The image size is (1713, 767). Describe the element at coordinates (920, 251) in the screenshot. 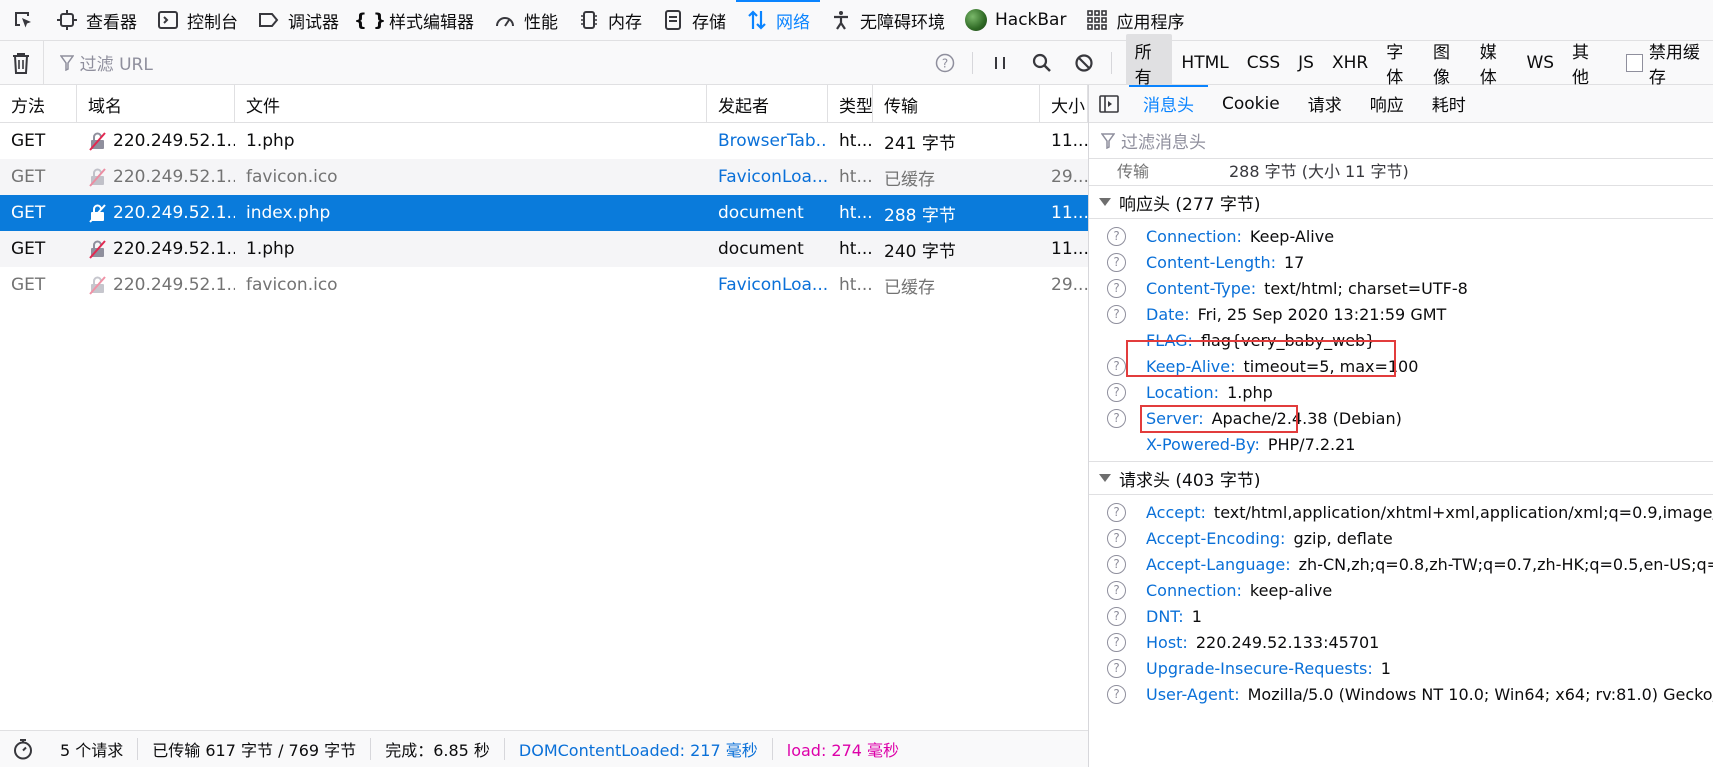

I see `cell-transferred: 240 字节` at that location.